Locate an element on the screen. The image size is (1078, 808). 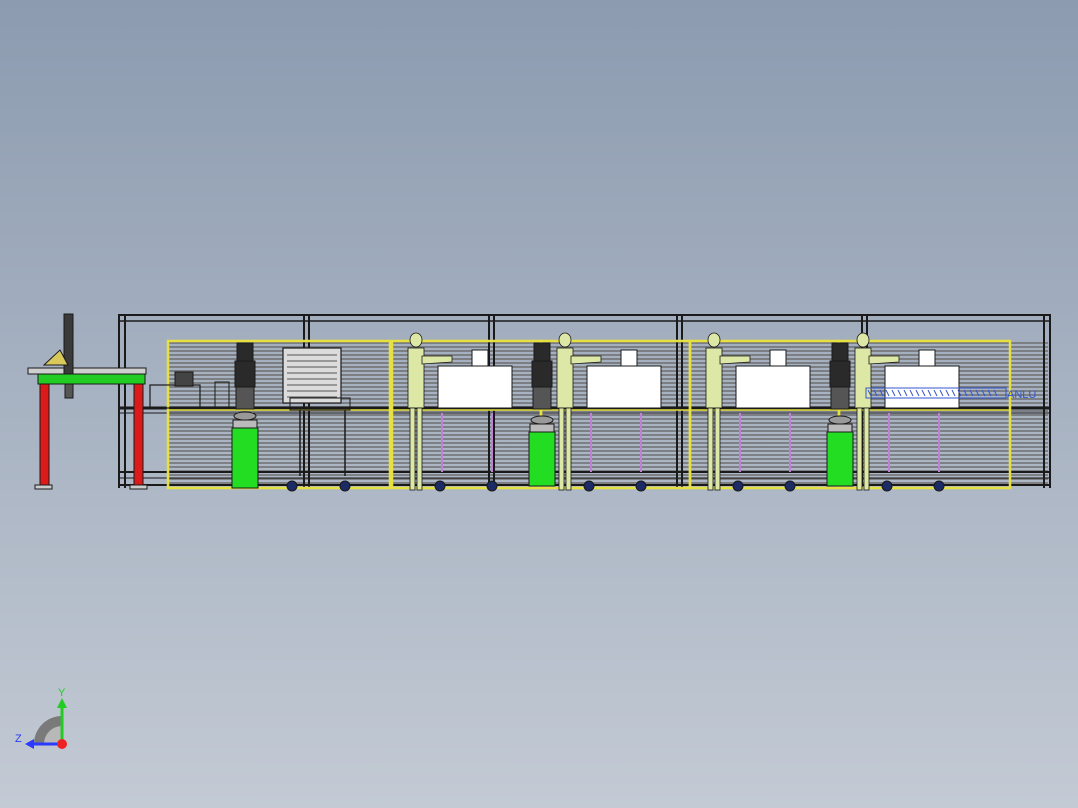
orientation-triad: Y Z is located at coordinates (44, 718).